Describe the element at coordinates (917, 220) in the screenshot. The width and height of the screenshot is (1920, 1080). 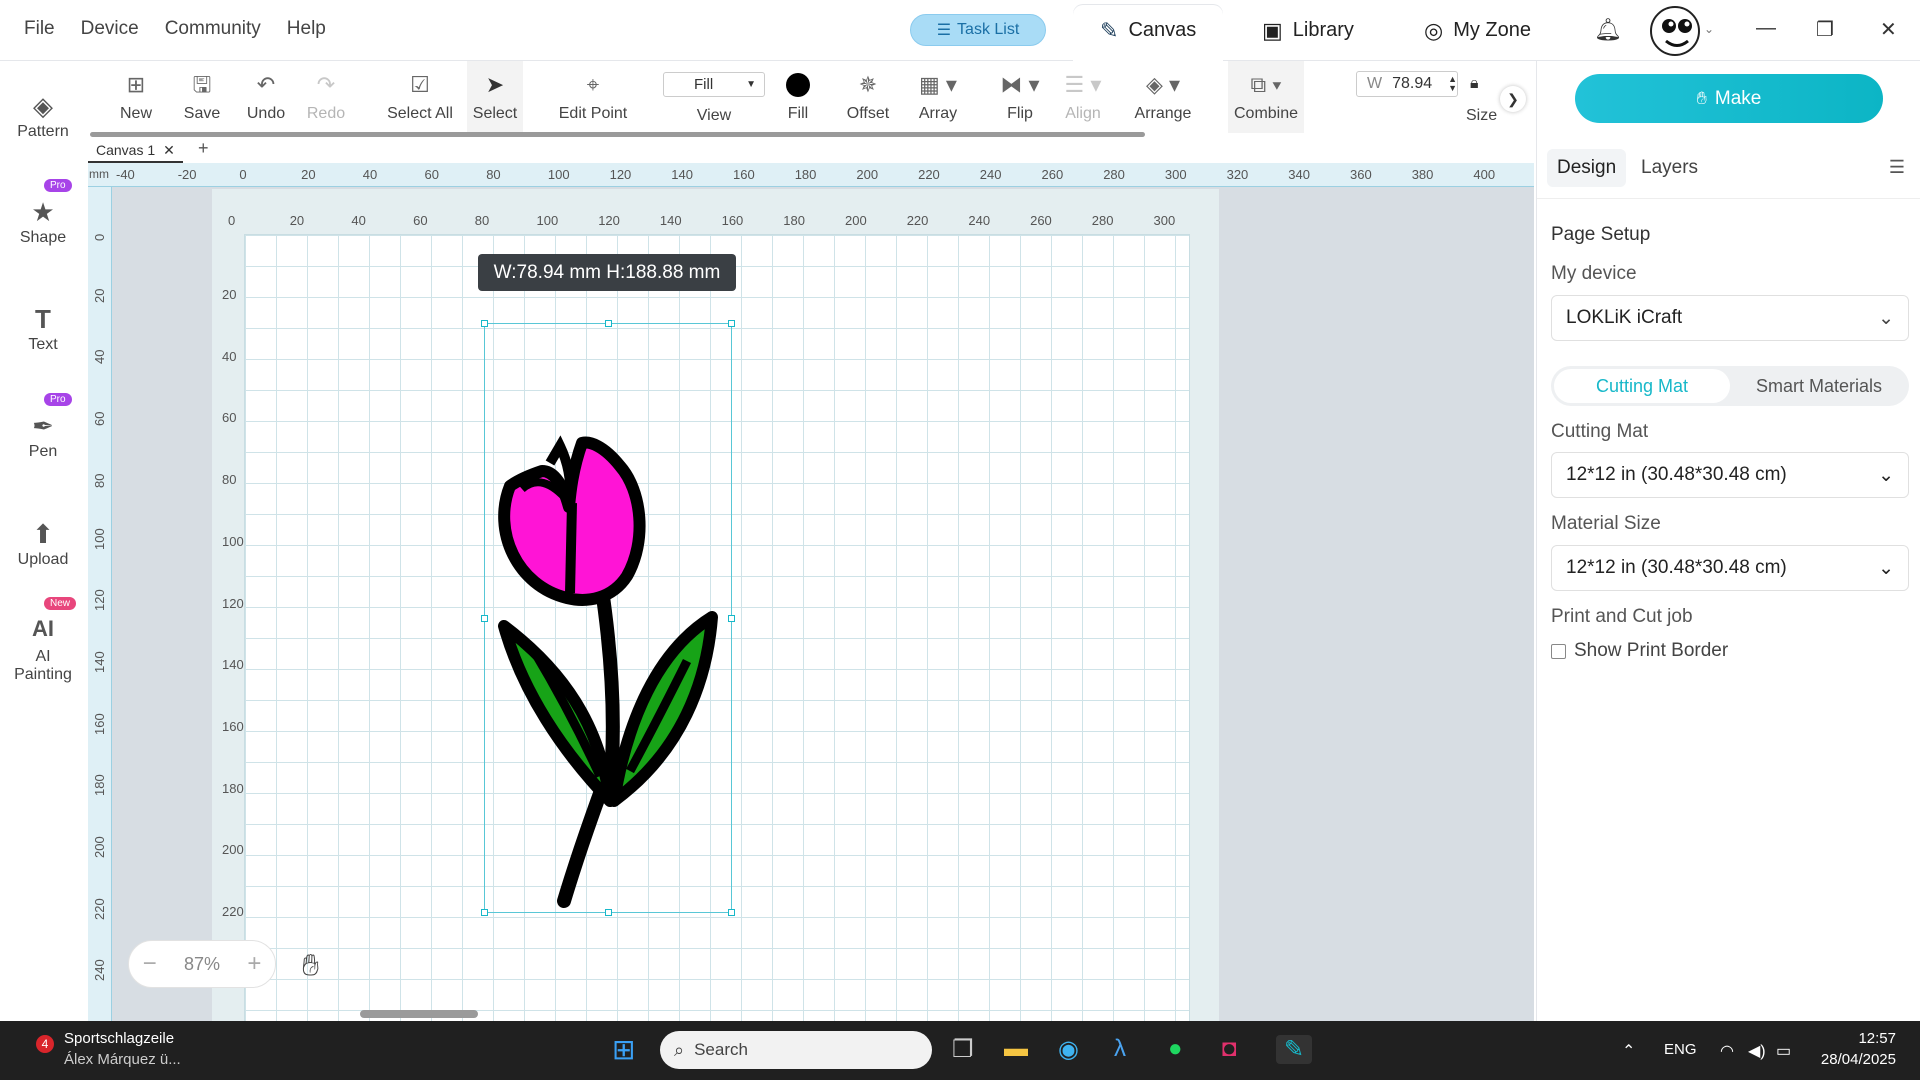
I see `ruler-tick-label: 220` at that location.